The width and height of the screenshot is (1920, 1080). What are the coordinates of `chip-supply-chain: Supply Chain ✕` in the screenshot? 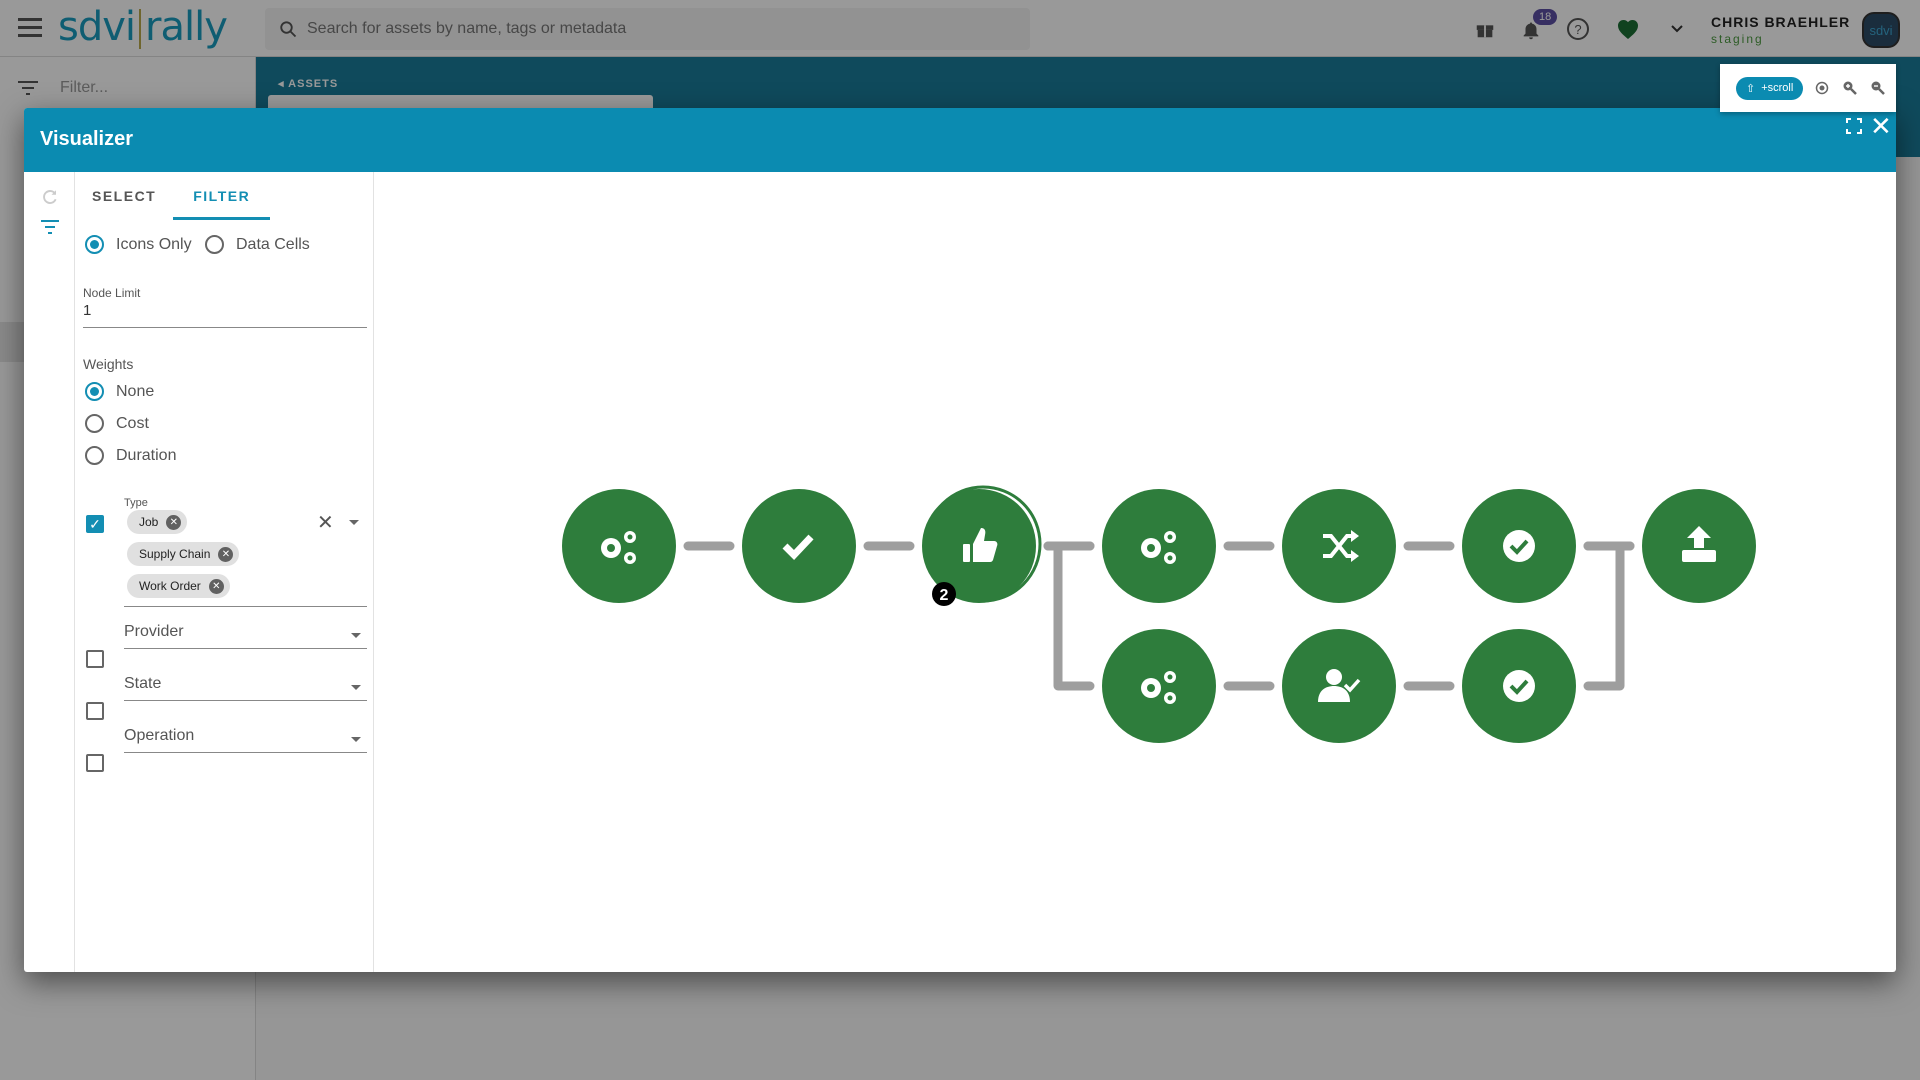 It's located at (183, 554).